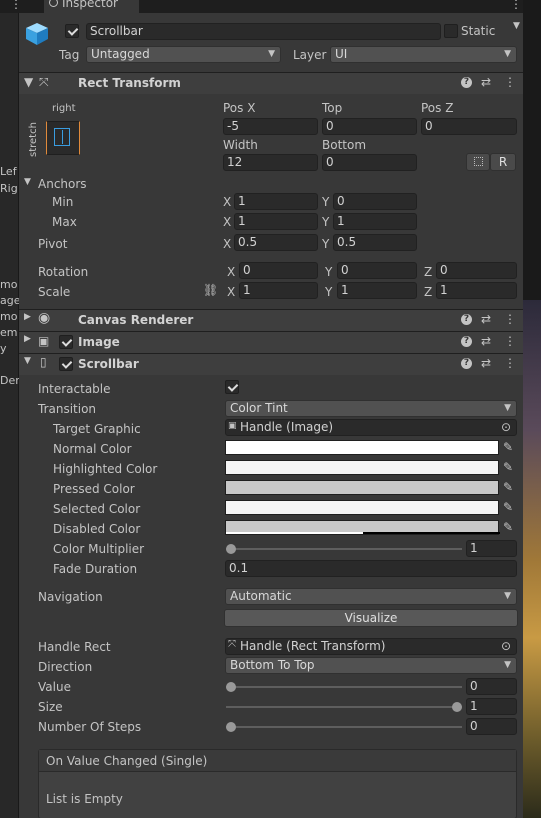  What do you see at coordinates (272, 665) in the screenshot?
I see `direction-value: Bottom To Top` at bounding box center [272, 665].